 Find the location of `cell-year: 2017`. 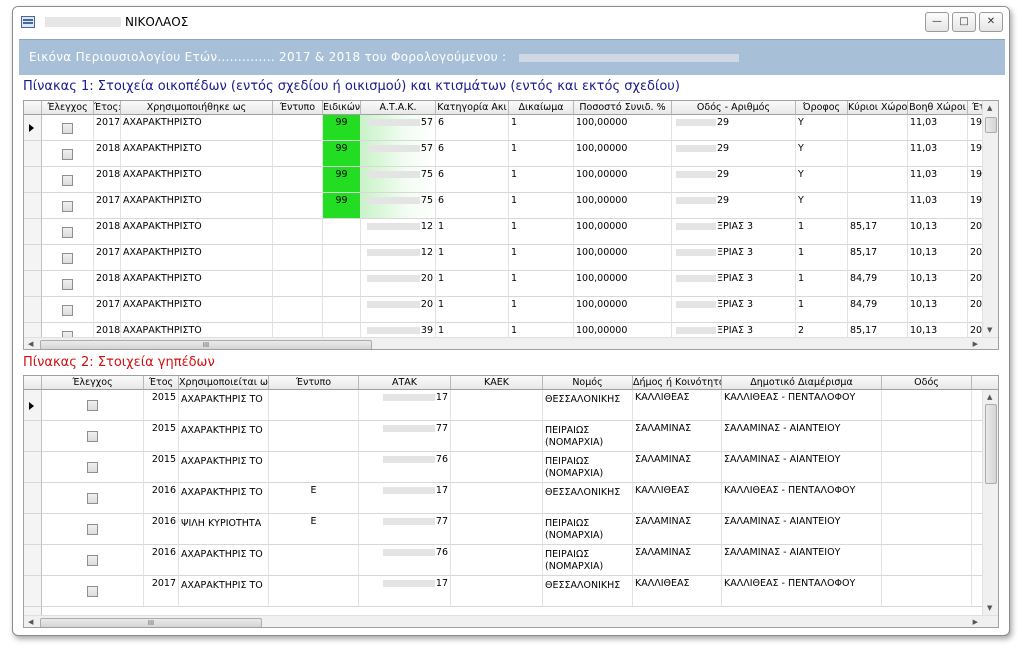

cell-year: 2017 is located at coordinates (107, 310).